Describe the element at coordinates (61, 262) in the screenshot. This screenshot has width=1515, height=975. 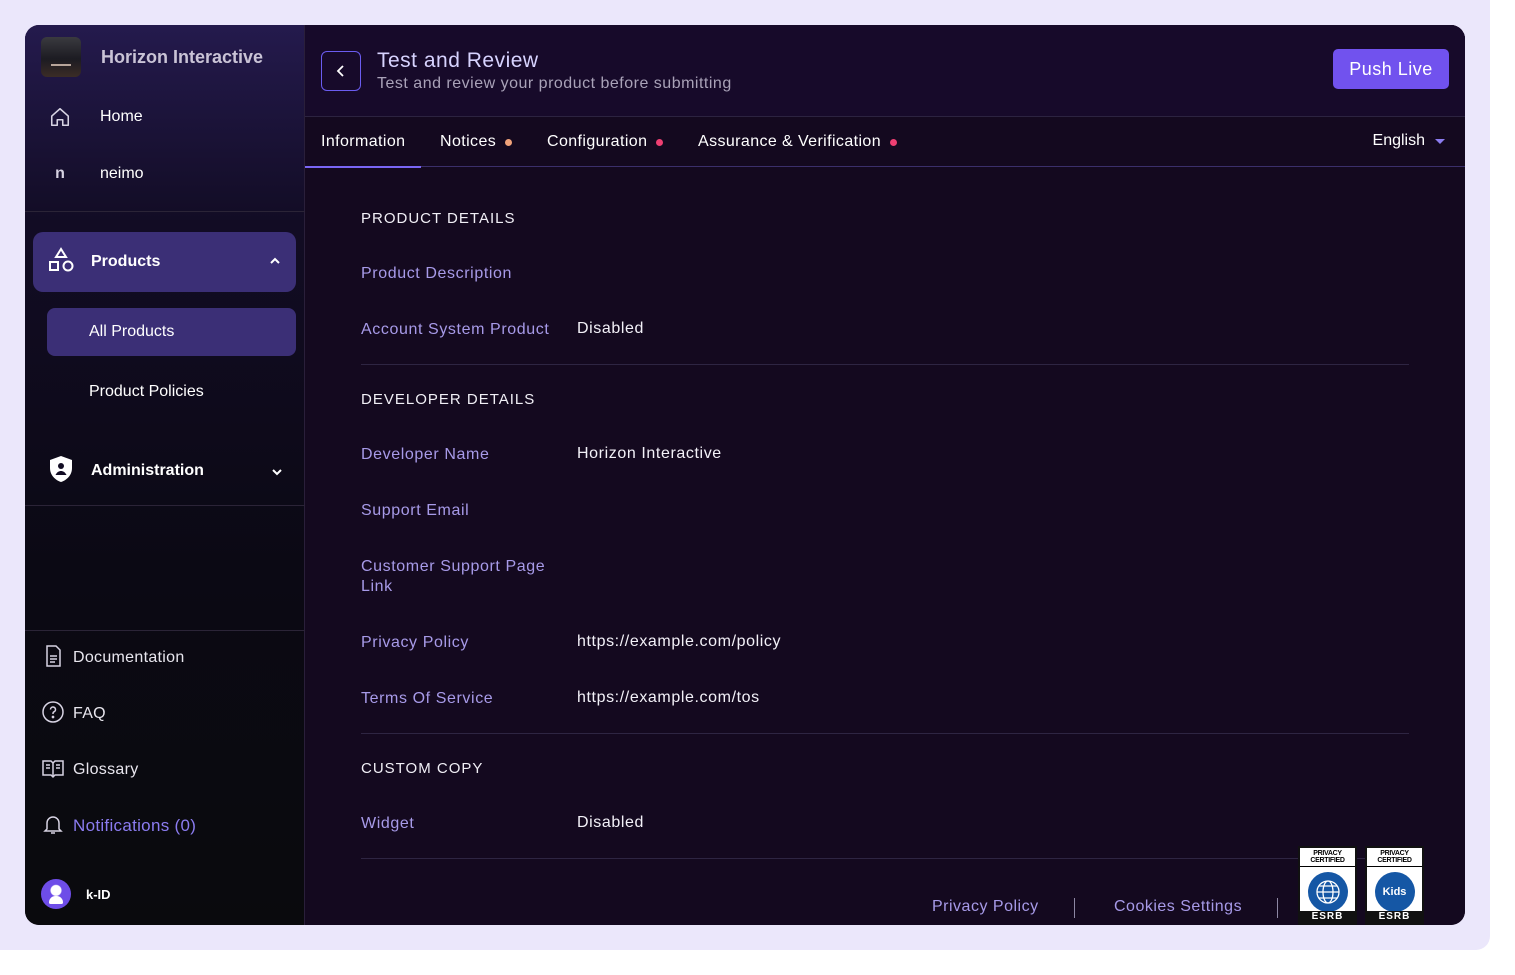
I see `shapes-icon` at that location.